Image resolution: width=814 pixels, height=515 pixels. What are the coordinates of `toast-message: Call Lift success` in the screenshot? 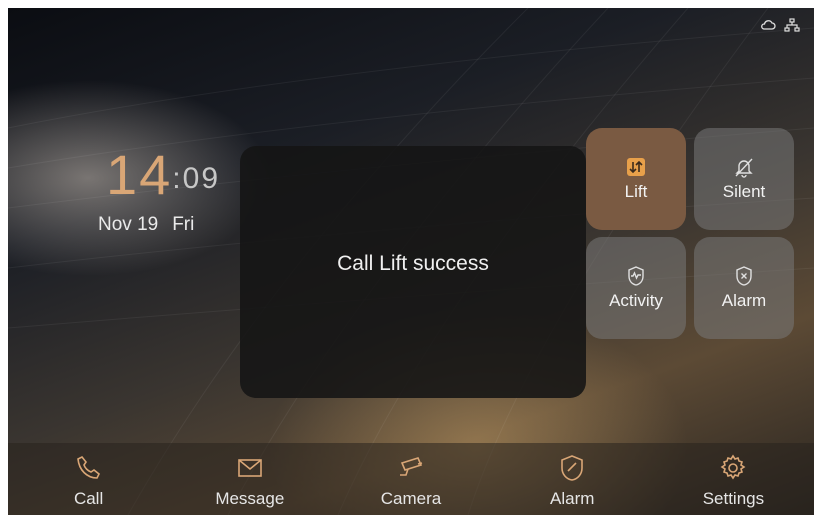 It's located at (413, 263).